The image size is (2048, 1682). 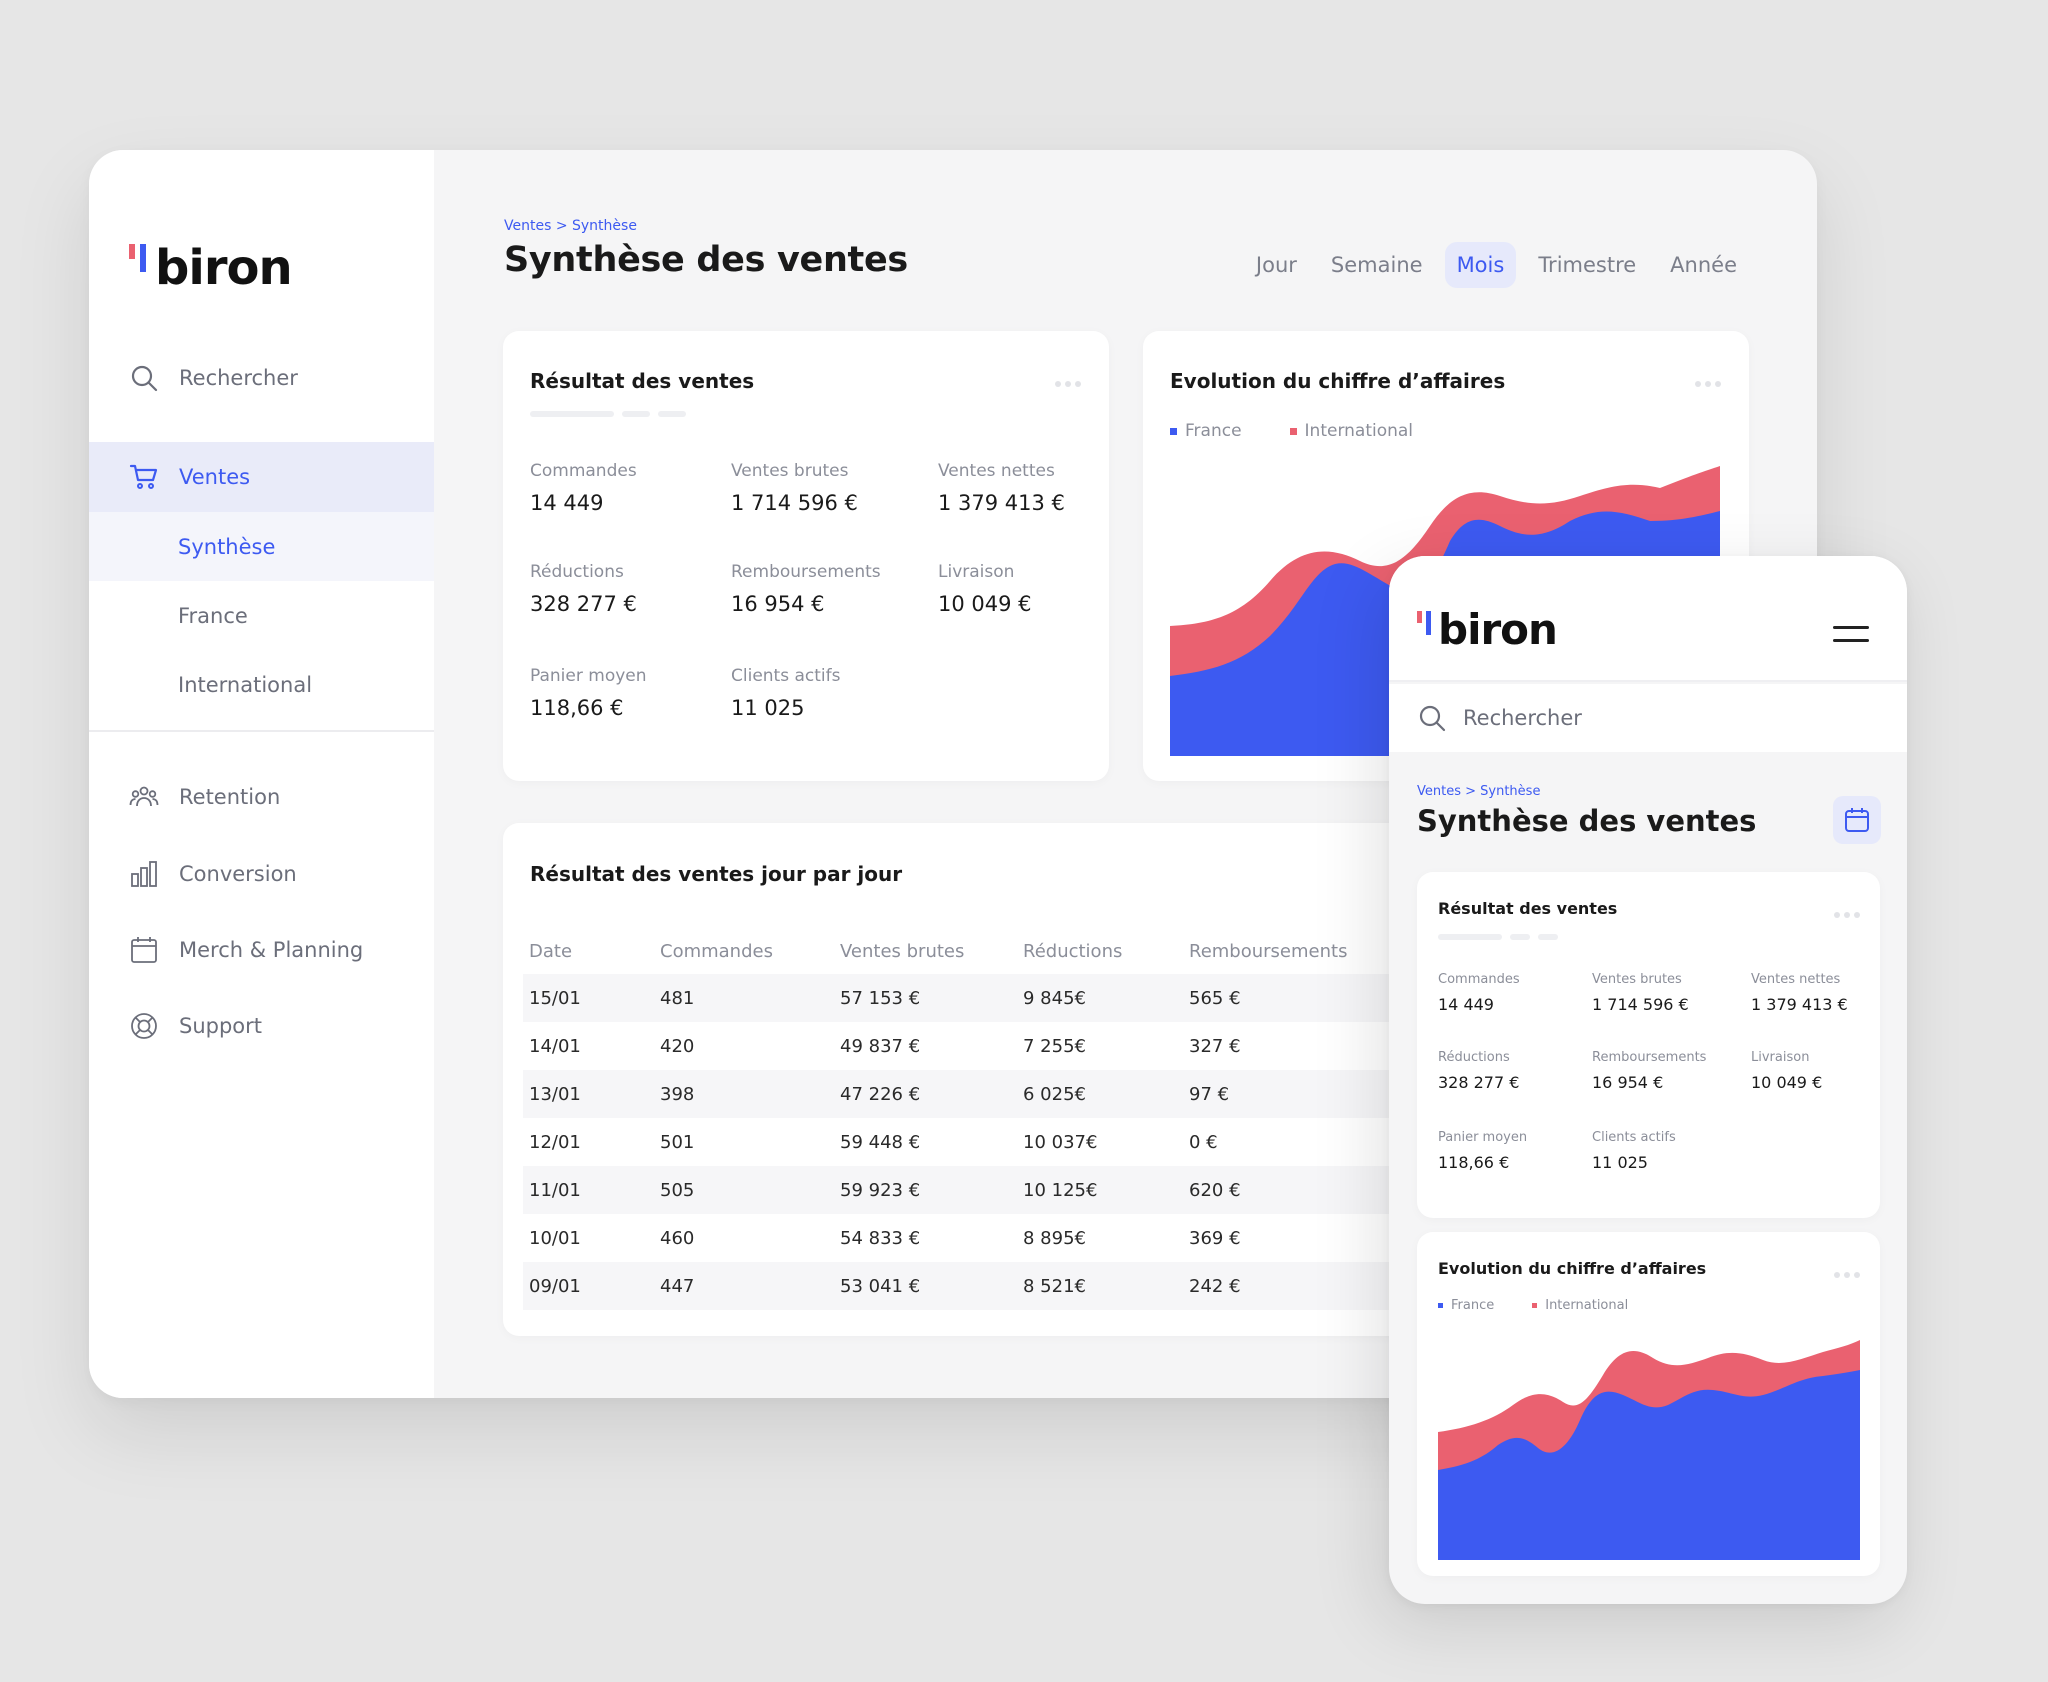 What do you see at coordinates (744, 951) in the screenshot?
I see `col-commandes: Commandes` at bounding box center [744, 951].